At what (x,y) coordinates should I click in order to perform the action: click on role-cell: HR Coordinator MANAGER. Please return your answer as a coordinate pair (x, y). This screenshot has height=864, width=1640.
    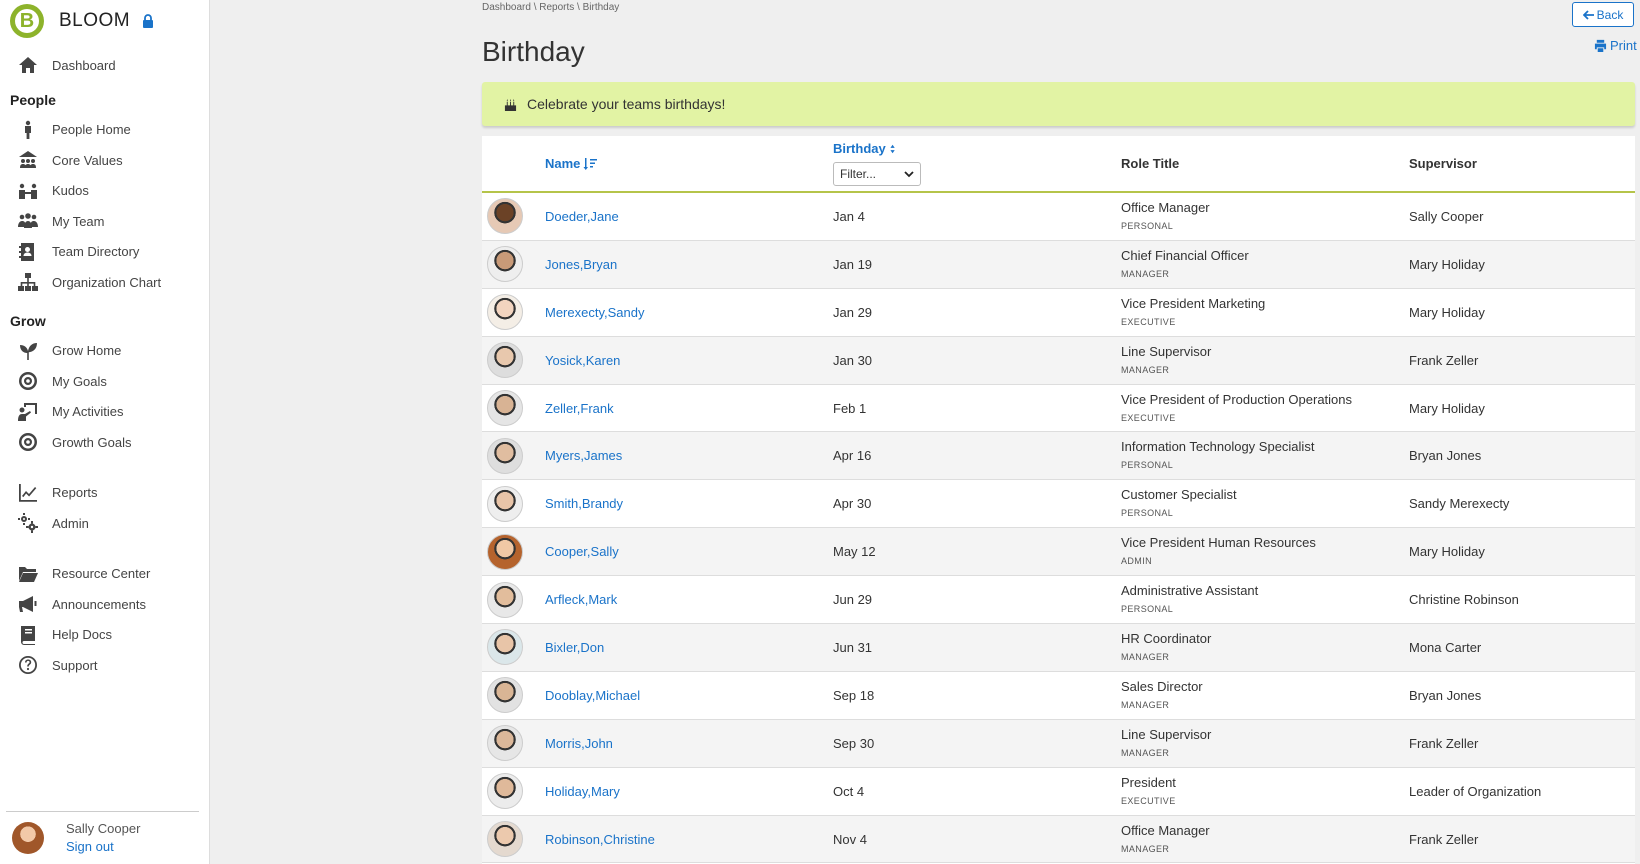
    Looking at the image, I should click on (1265, 647).